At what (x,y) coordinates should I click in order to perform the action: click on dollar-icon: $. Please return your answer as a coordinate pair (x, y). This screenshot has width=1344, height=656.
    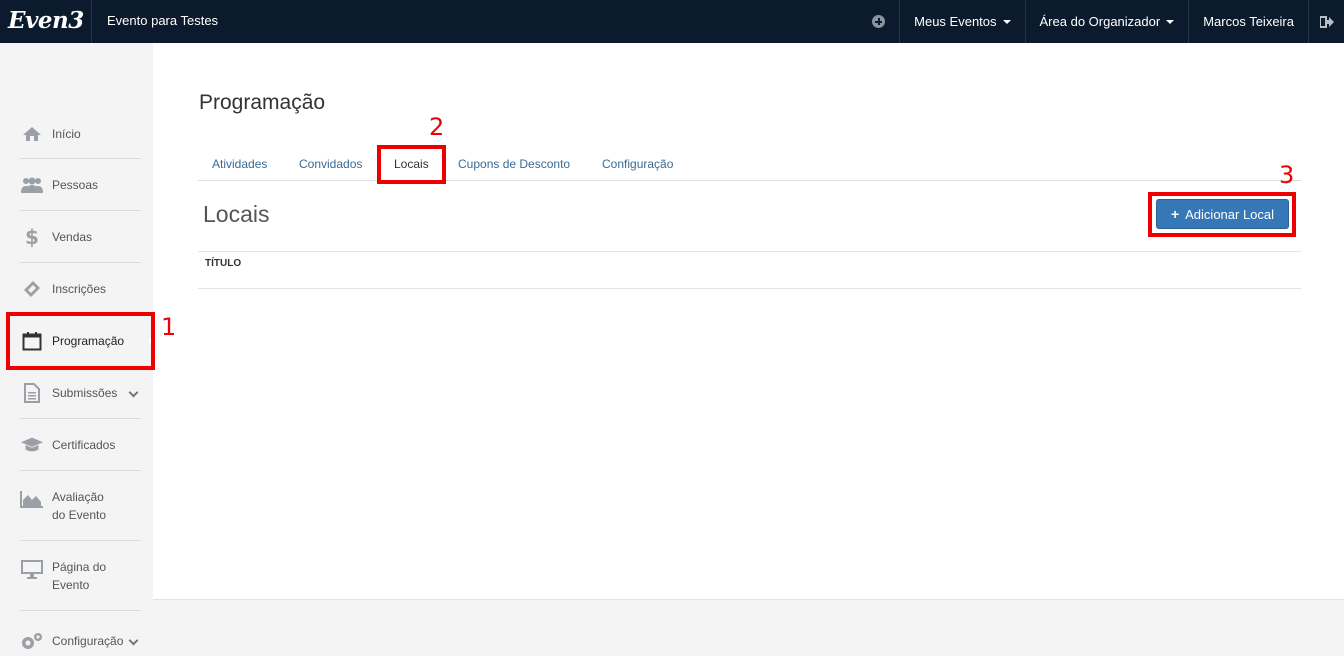
    Looking at the image, I should click on (32, 236).